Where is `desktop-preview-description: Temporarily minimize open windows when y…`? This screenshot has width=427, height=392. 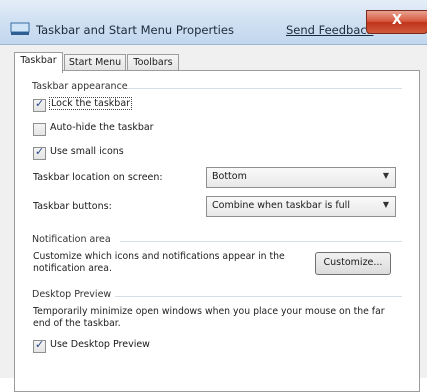
desktop-preview-description: Temporarily minimize open windows when y… is located at coordinates (209, 317).